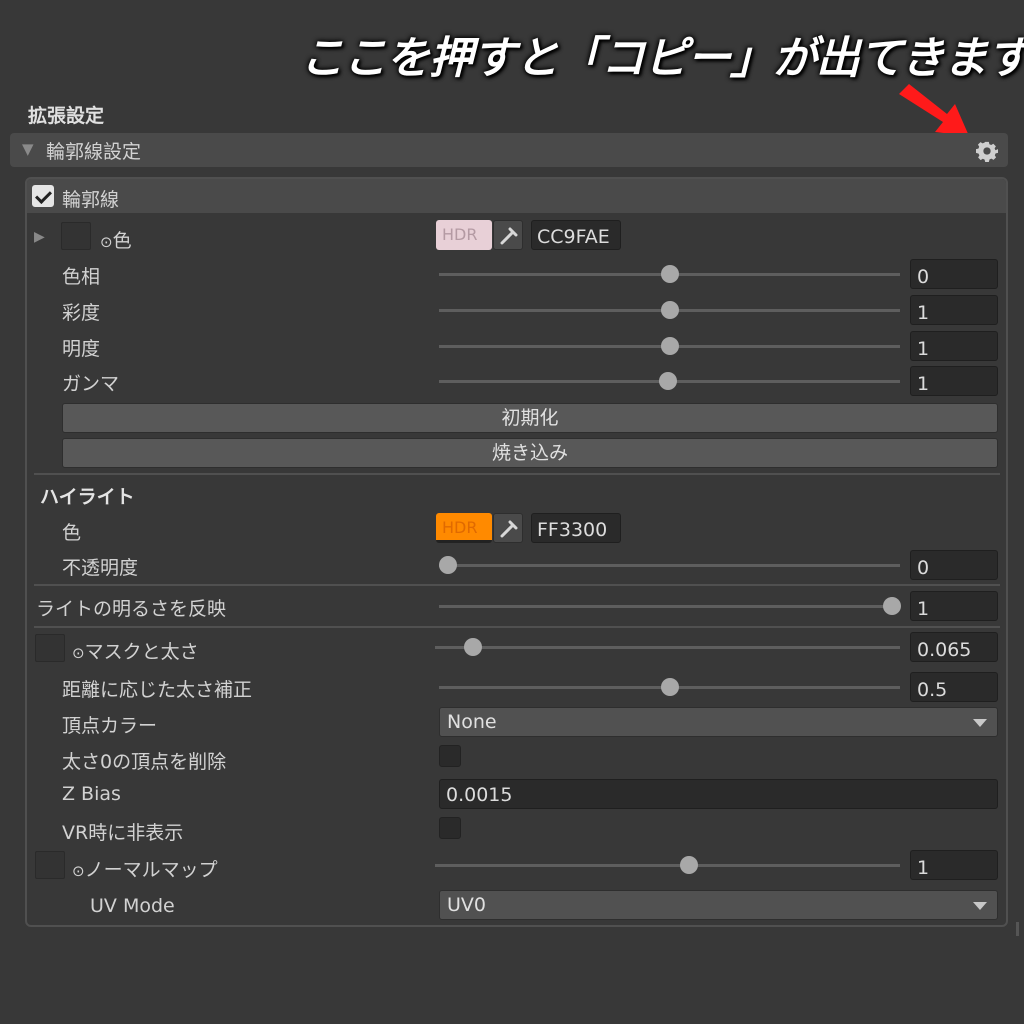 The image size is (1024, 1024). I want to click on hide-in-vr-checkbox, so click(450, 828).